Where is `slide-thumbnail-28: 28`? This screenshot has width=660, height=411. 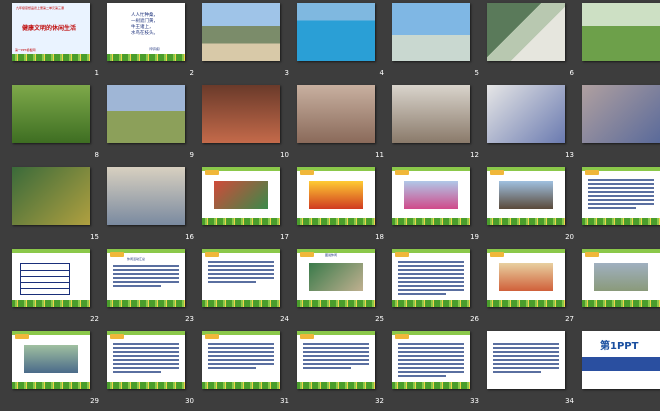
slide-thumbnail-28: 28 is located at coordinates (621, 289).